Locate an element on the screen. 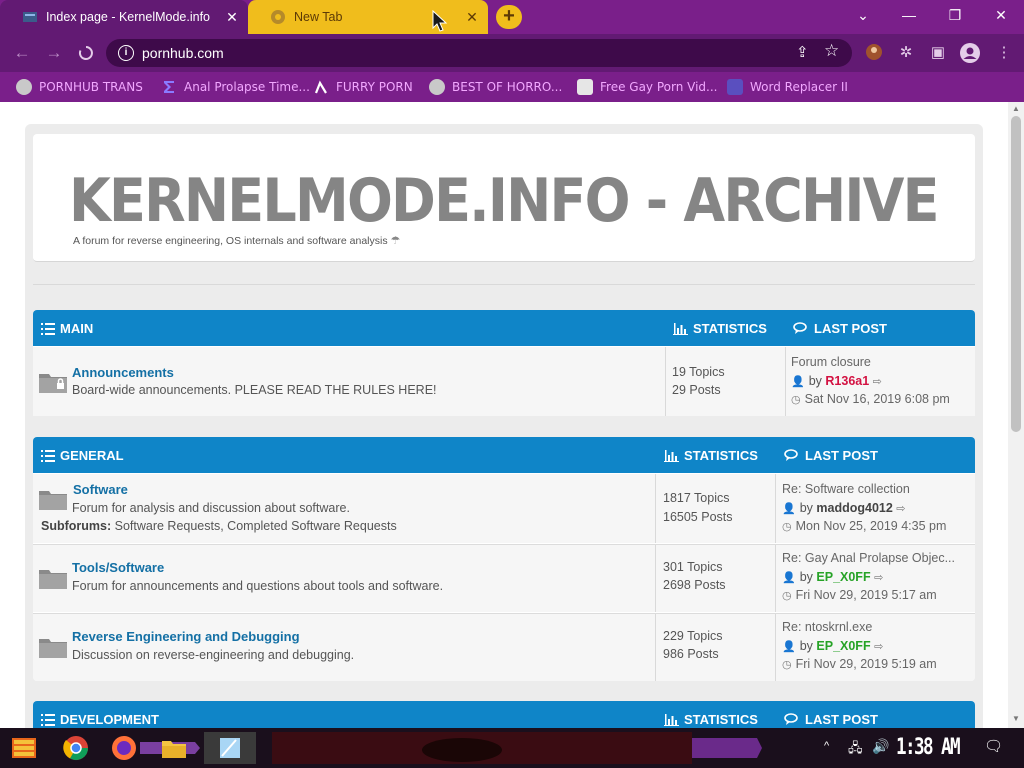 This screenshot has width=1024, height=768. notifications-icon: 🗨 is located at coordinates (993, 746).